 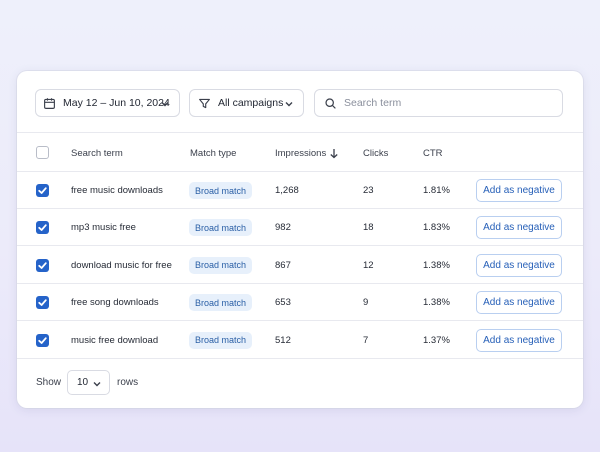 I want to click on column-header-clicks: Clicks, so click(x=375, y=153).